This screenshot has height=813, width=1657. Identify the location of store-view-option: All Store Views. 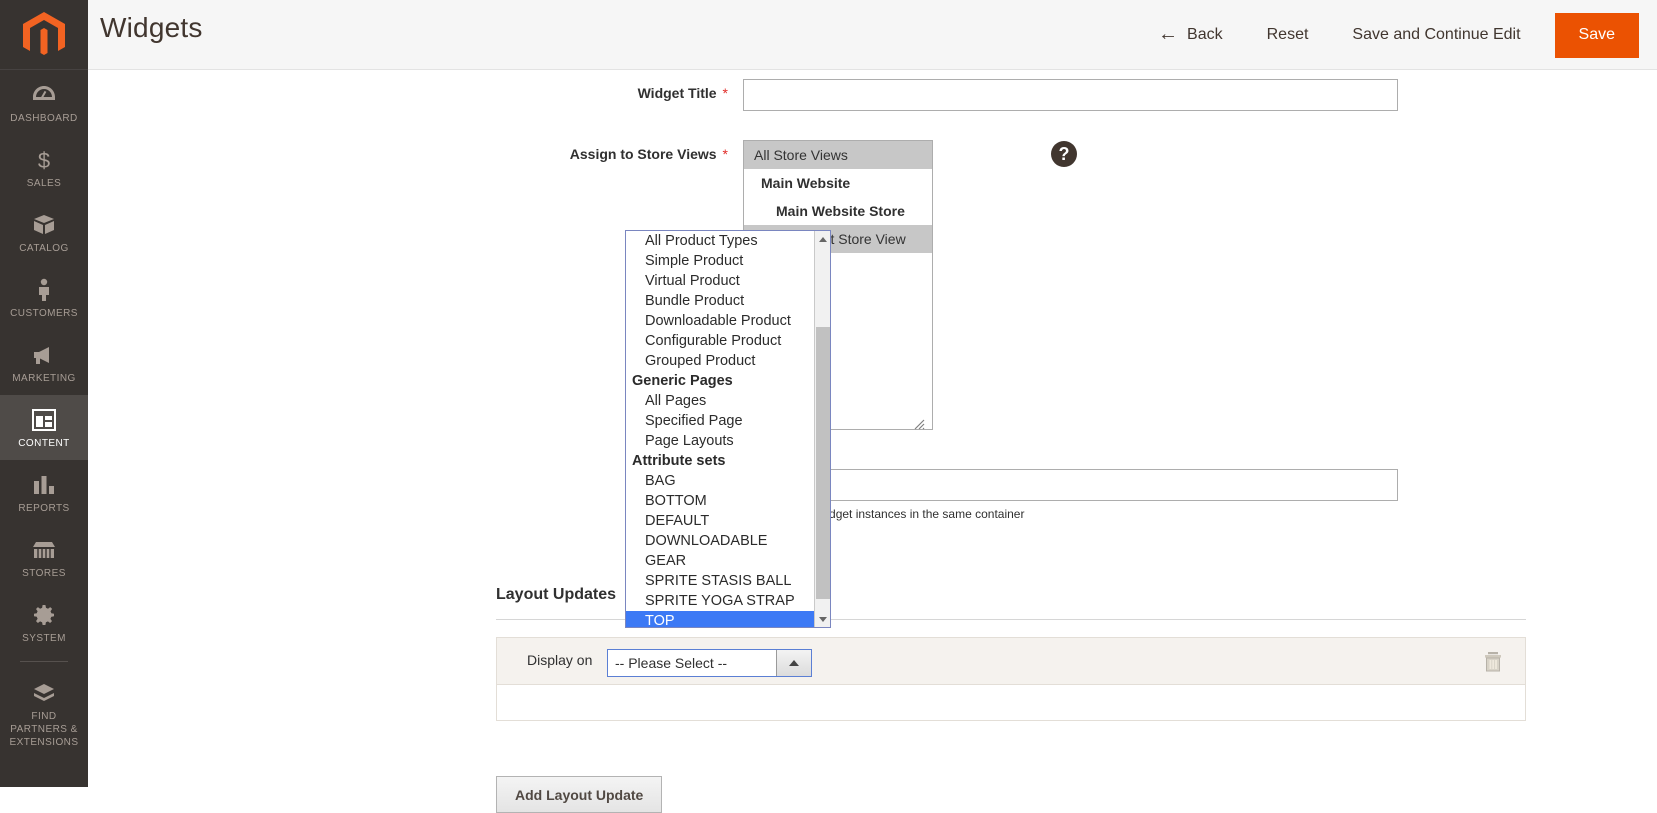
(838, 155).